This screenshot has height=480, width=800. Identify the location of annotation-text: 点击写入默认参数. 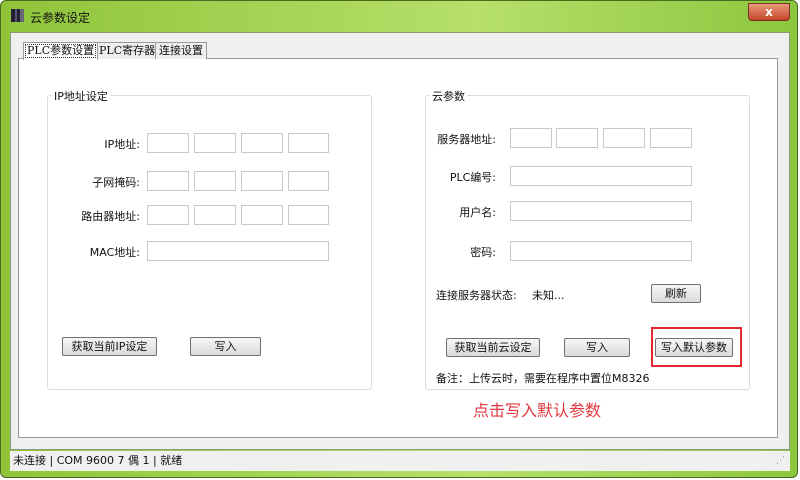
(537, 410).